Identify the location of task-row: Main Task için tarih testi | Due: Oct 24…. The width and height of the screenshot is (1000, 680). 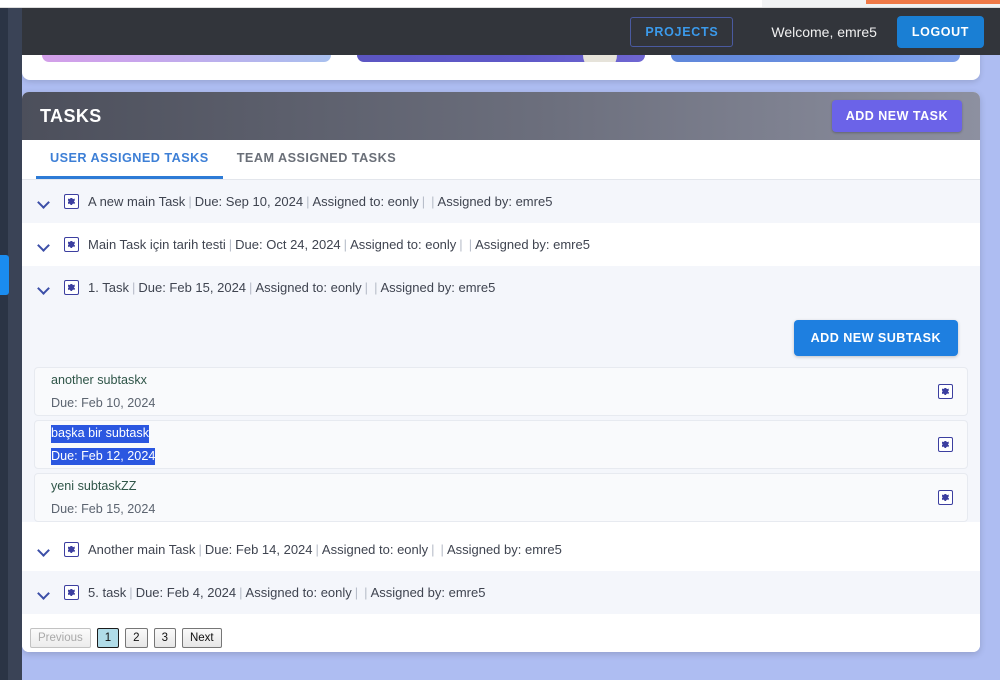
(501, 244).